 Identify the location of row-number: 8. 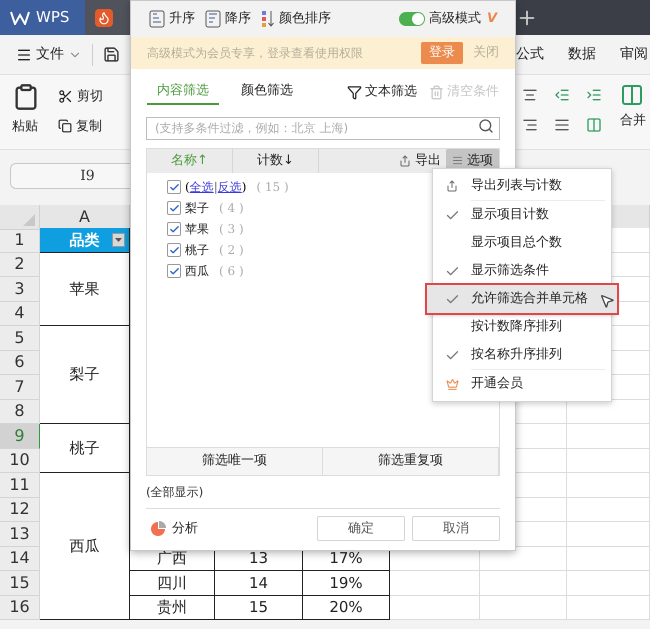
(20, 412).